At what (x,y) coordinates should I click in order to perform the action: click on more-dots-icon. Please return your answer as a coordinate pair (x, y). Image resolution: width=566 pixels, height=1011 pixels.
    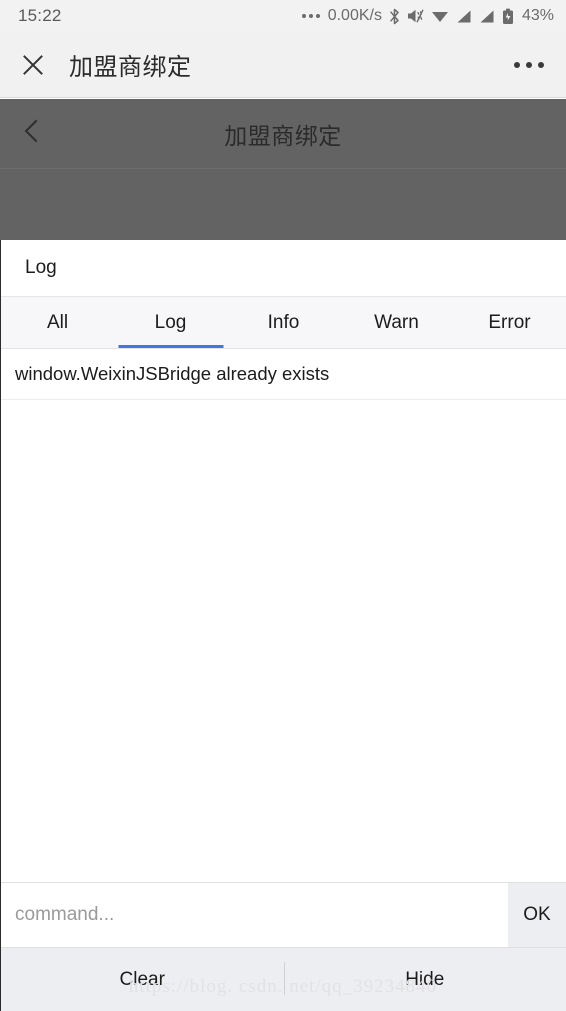
    Looking at the image, I should click on (310, 16).